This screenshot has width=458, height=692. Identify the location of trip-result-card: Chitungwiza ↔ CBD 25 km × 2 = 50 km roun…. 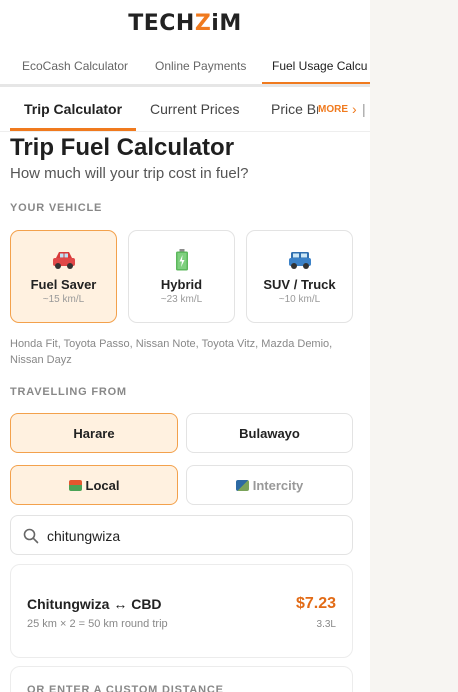
(181, 611).